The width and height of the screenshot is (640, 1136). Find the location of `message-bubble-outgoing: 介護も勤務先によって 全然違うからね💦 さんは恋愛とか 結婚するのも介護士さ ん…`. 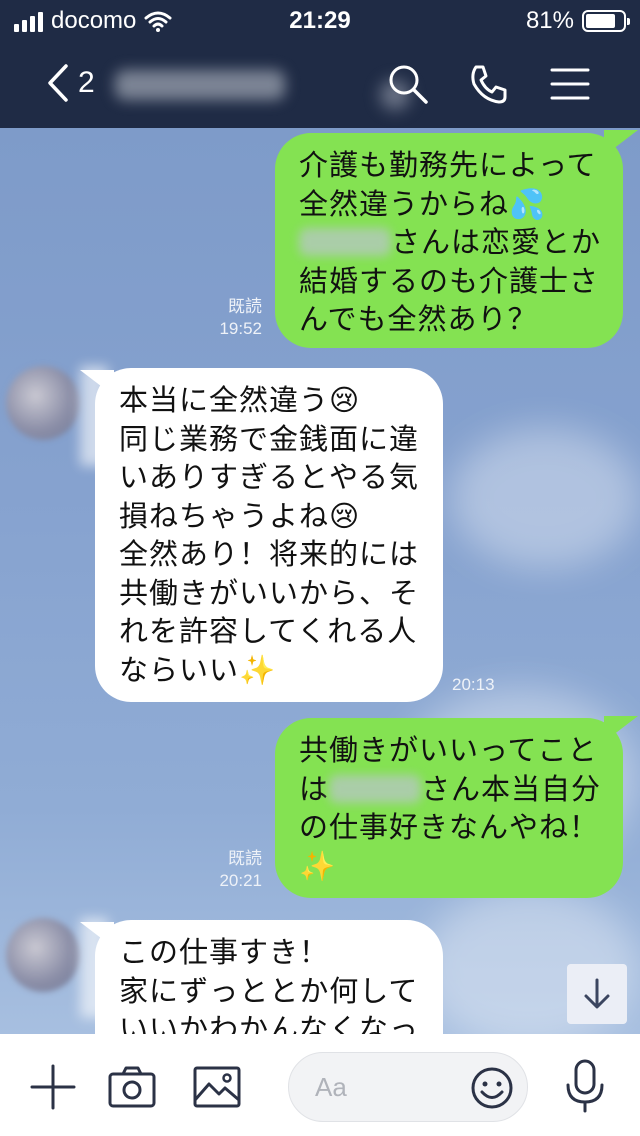

message-bubble-outgoing: 介護も勤務先によって 全然違うからね💦 さんは恋愛とか 結婚するのも介護士さ ん… is located at coordinates (449, 240).